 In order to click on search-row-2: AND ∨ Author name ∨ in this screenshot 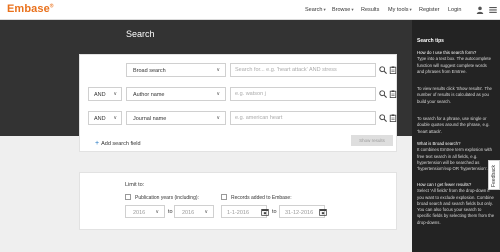, I will do `click(239, 94)`.